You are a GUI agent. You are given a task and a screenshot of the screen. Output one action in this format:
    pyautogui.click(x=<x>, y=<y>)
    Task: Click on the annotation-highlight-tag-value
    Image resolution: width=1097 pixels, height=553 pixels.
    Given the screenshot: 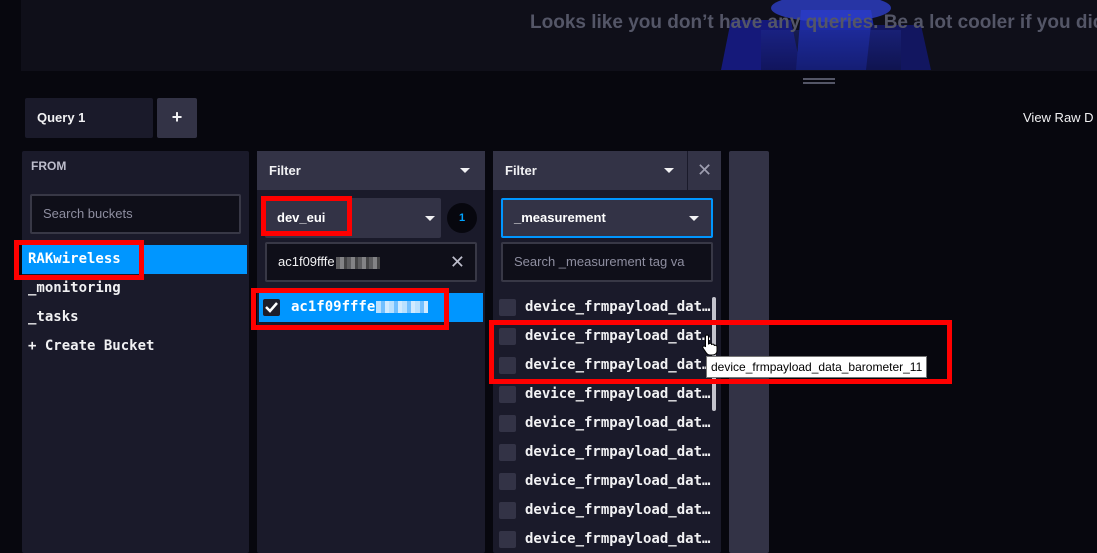 What is the action you would take?
    pyautogui.click(x=350, y=309)
    